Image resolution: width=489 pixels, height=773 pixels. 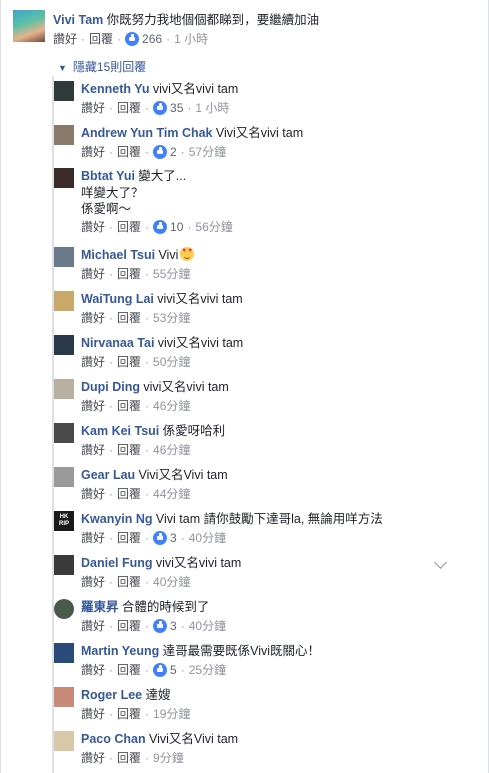 What do you see at coordinates (187, 254) in the screenshot?
I see `heart-eyes-emoji-icon` at bounding box center [187, 254].